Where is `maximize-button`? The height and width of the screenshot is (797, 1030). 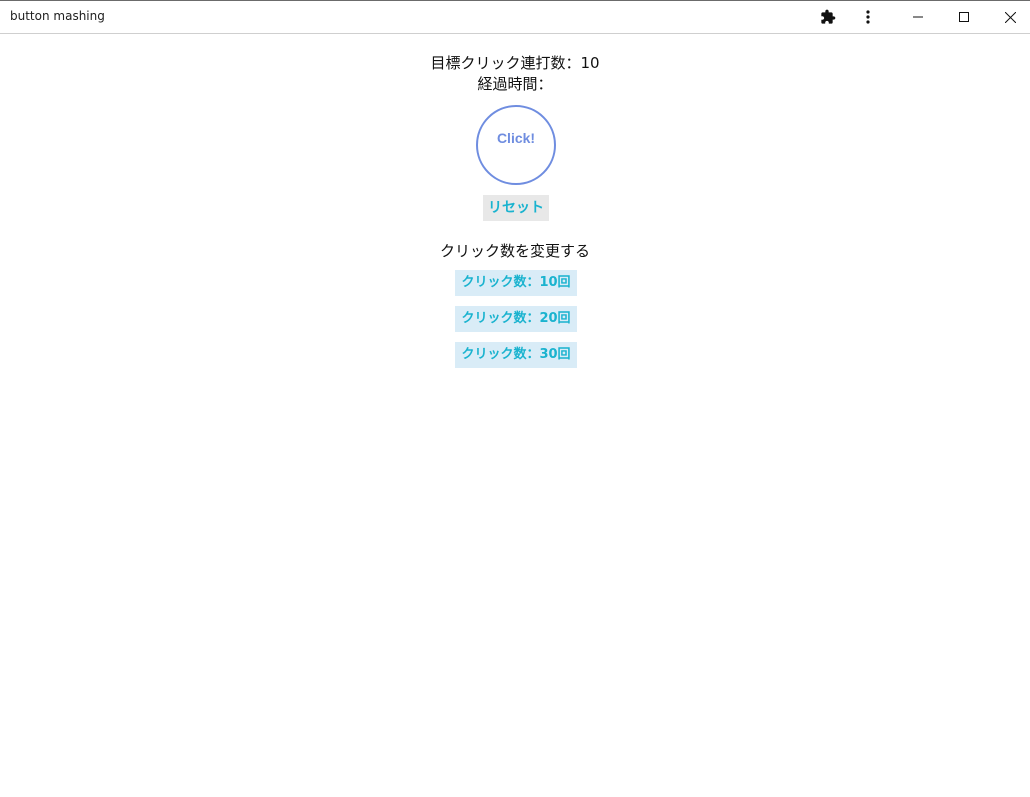
maximize-button is located at coordinates (964, 17).